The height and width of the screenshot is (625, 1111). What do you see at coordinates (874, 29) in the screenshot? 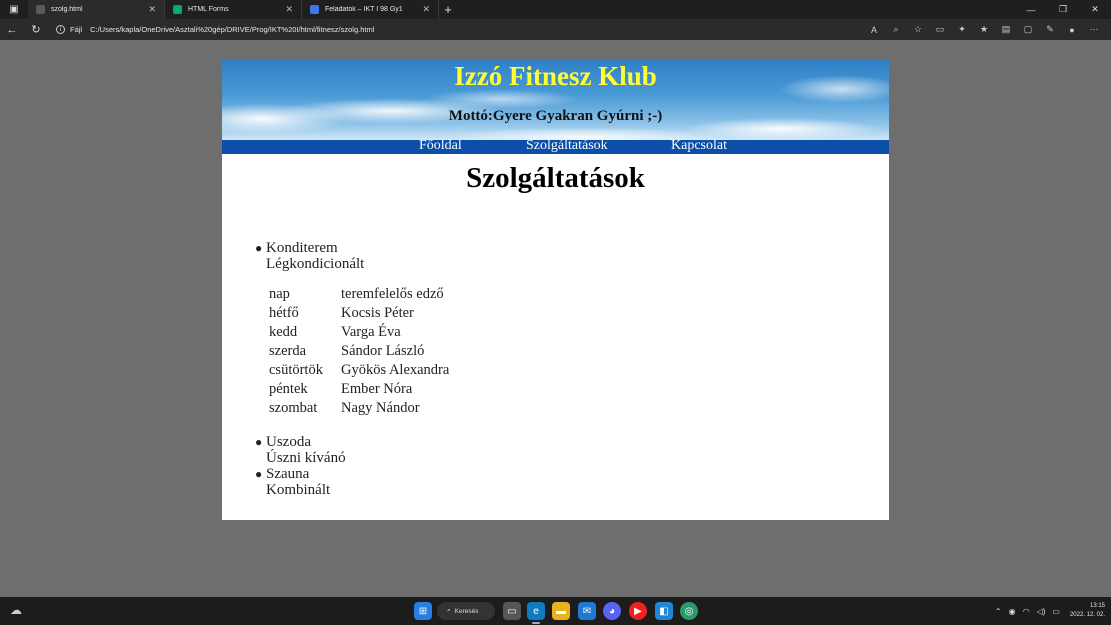
I see `read-aloud-icon: A` at bounding box center [874, 29].